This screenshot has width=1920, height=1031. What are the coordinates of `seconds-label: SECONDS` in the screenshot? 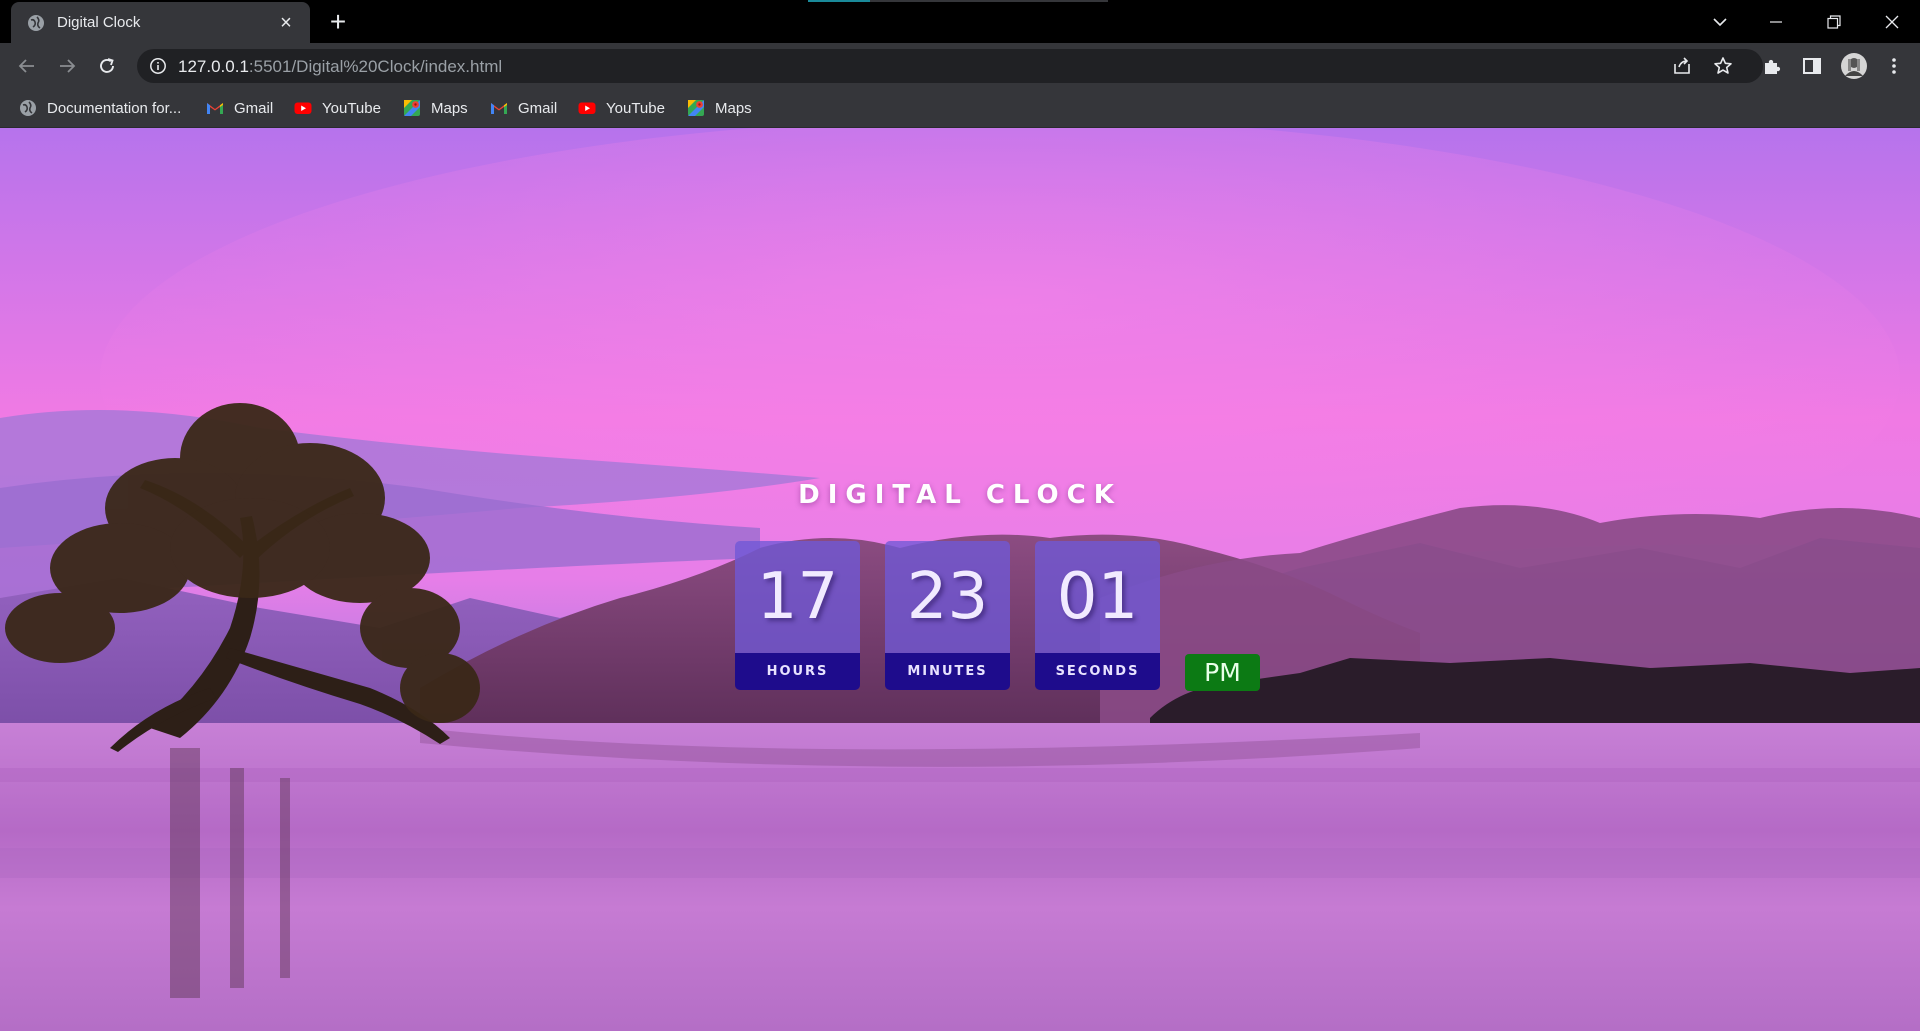 It's located at (1097, 671).